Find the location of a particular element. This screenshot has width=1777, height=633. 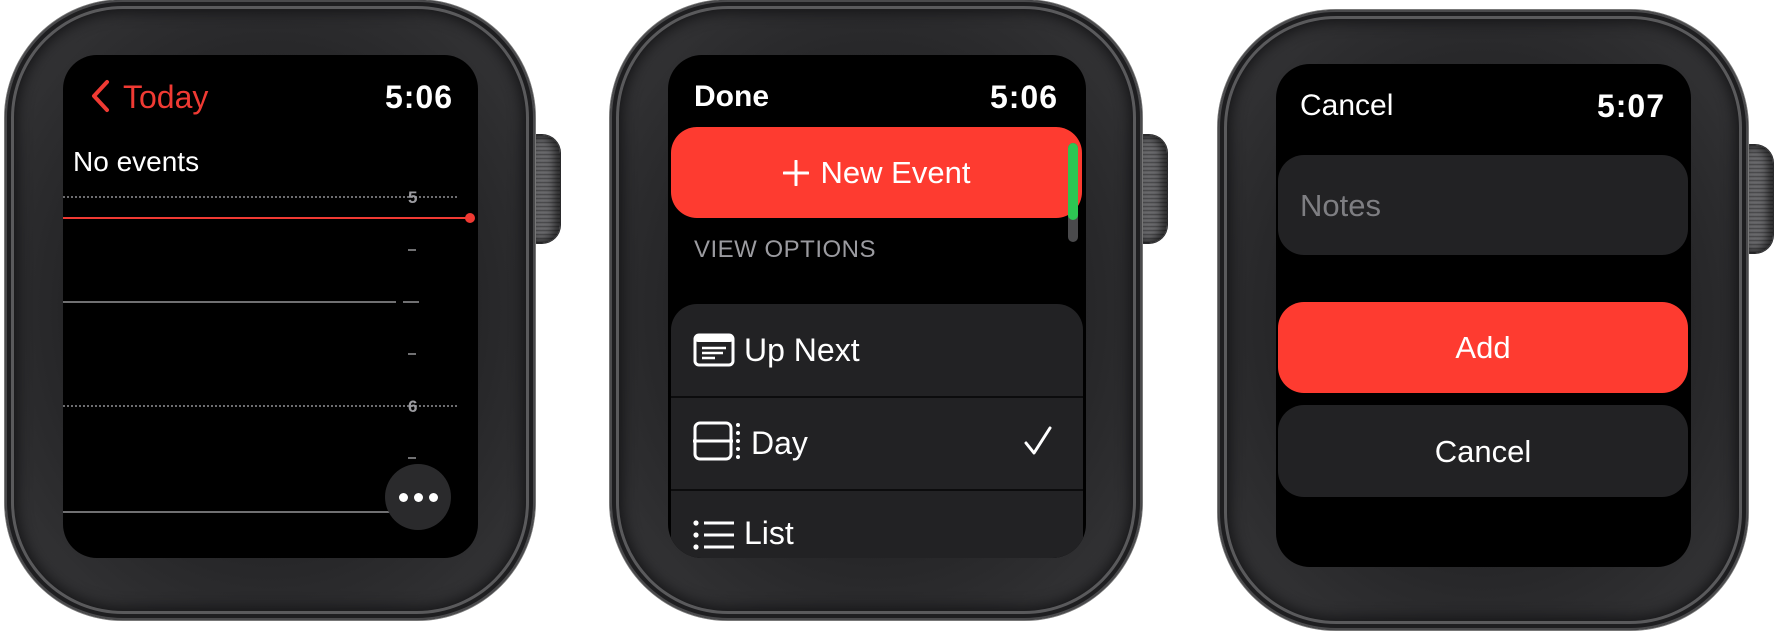

cancel-nav-button: Cancel is located at coordinates (1346, 106).